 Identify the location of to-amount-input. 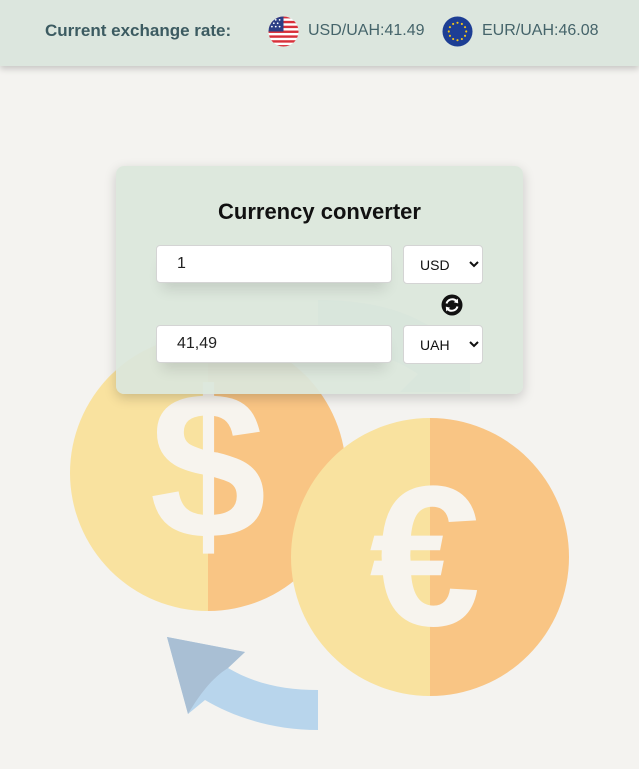
(274, 344).